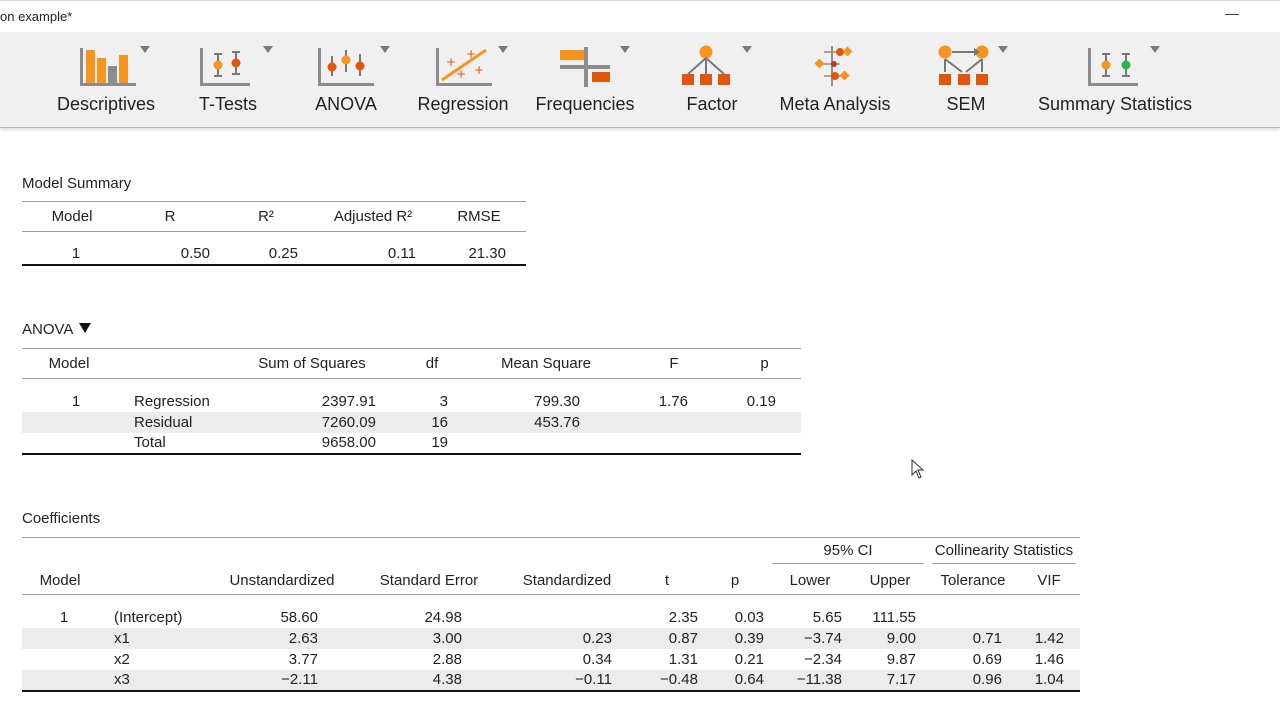 This screenshot has width=1280, height=720. I want to click on factor-icon, so click(706, 65).